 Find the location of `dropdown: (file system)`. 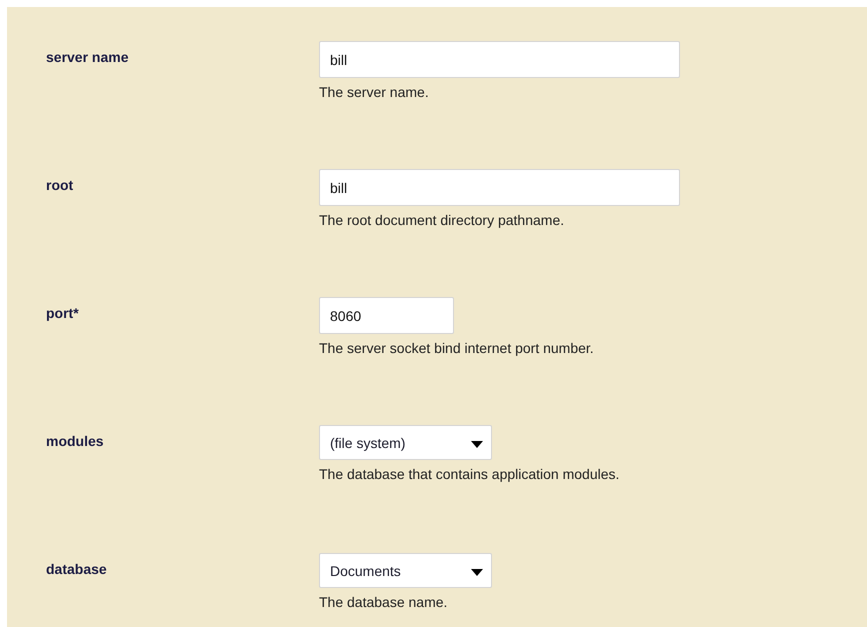

dropdown: (file system) is located at coordinates (405, 442).